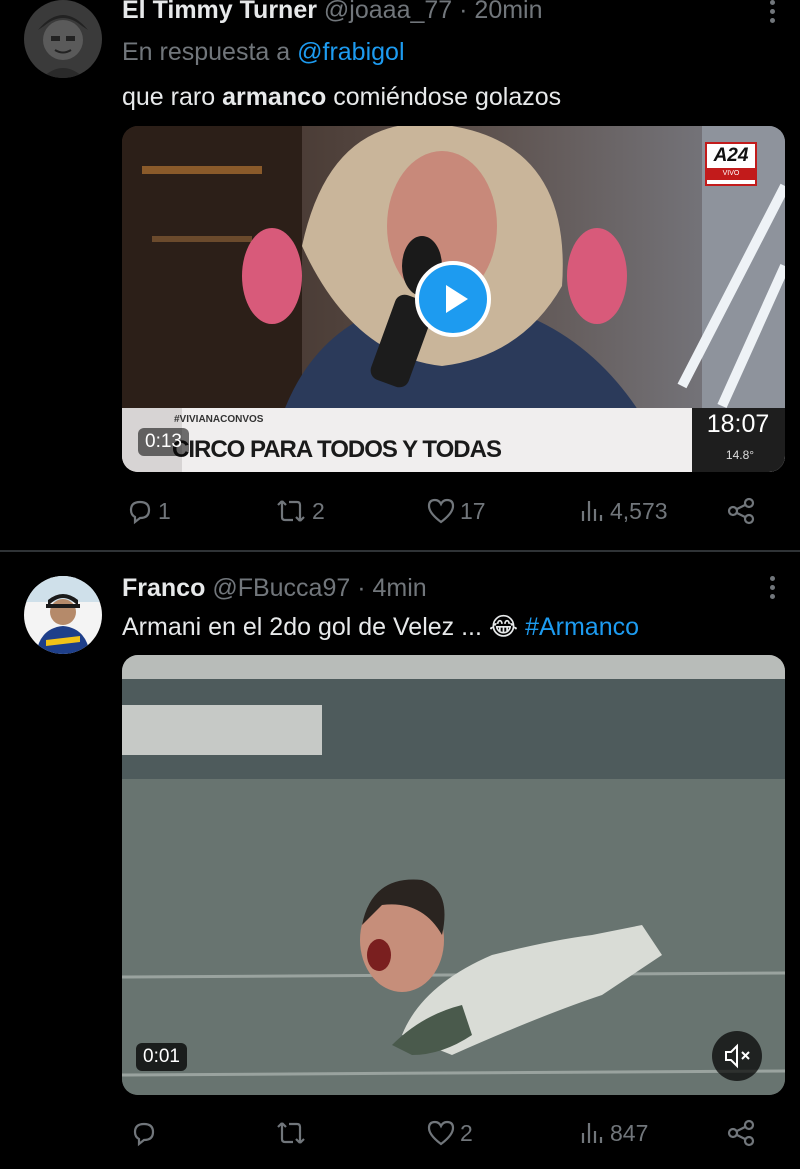 This screenshot has height=1169, width=800. What do you see at coordinates (388, 12) in the screenshot?
I see `handle: @joaaa_77` at bounding box center [388, 12].